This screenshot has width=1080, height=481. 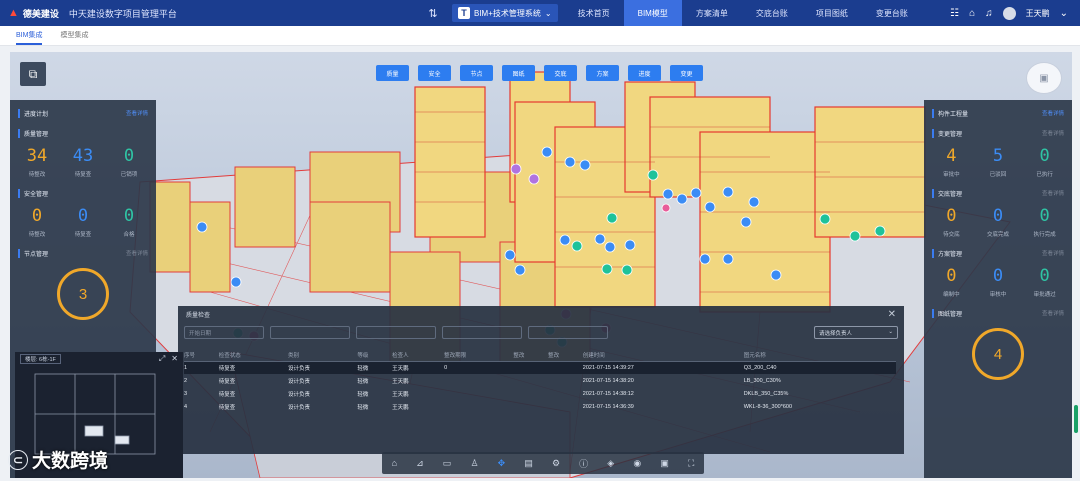 I want to click on explode-icon: ◈, so click(x=610, y=463).